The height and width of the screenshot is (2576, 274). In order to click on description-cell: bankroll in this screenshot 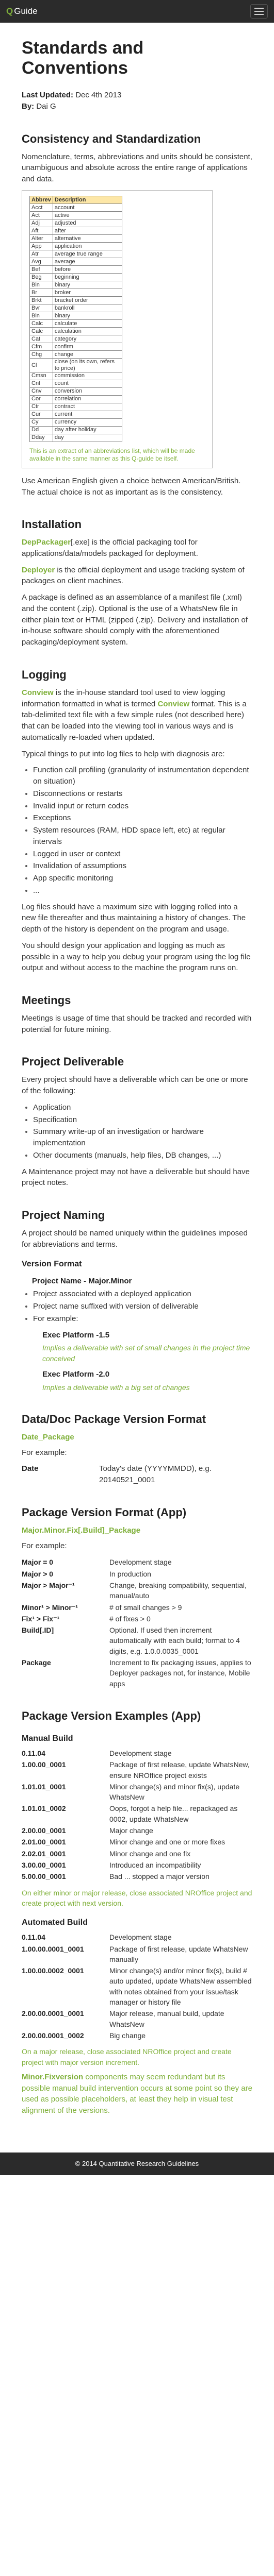, I will do `click(87, 308)`.